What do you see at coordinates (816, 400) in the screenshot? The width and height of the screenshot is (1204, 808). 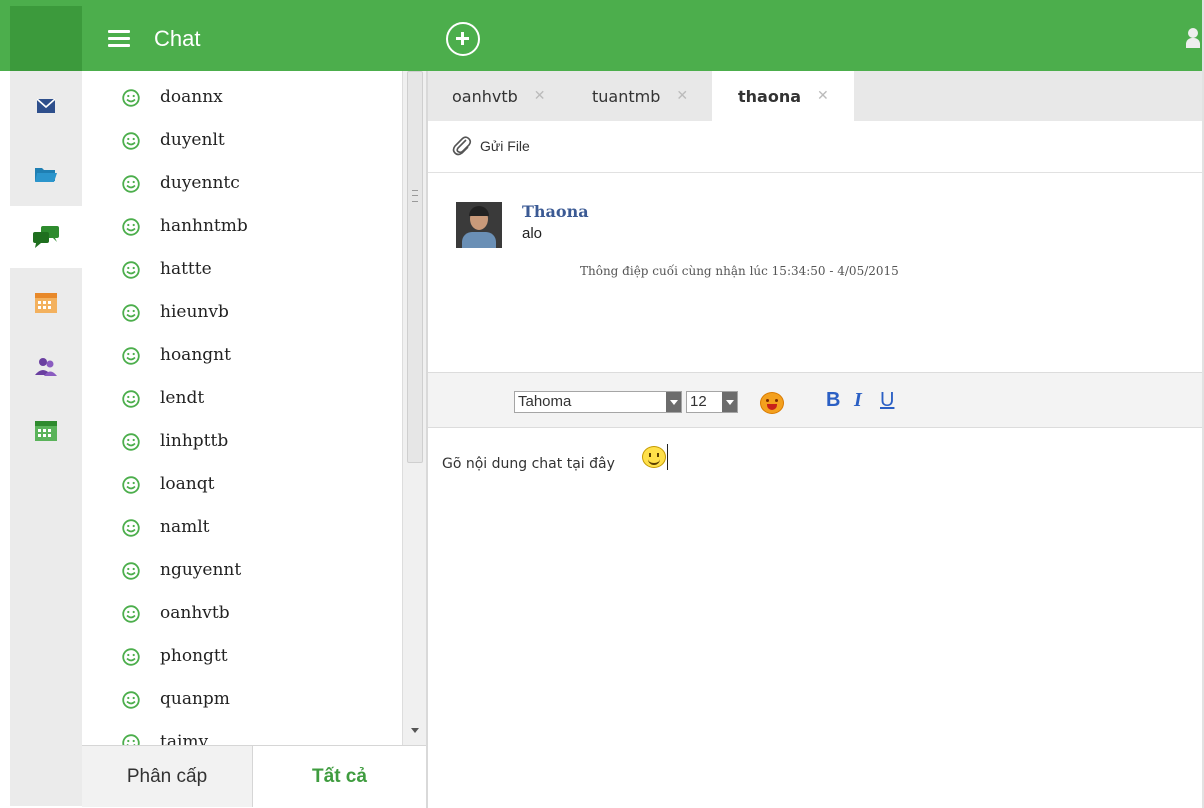 I see `format-bar: Tahoma 12 B I U` at bounding box center [816, 400].